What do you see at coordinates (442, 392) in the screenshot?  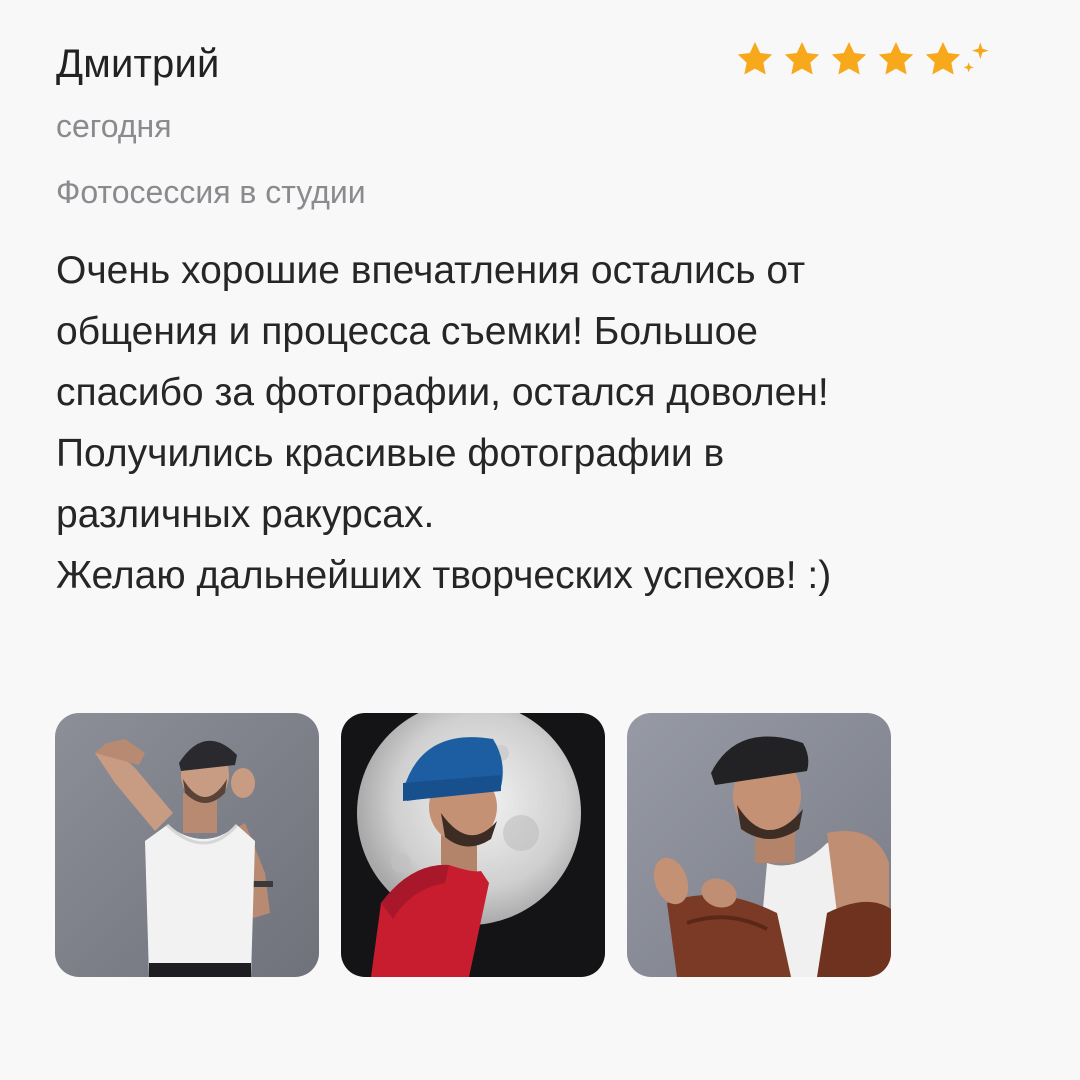 I see `review-text-line: спасибо за фотографии, остался доволен!` at bounding box center [442, 392].